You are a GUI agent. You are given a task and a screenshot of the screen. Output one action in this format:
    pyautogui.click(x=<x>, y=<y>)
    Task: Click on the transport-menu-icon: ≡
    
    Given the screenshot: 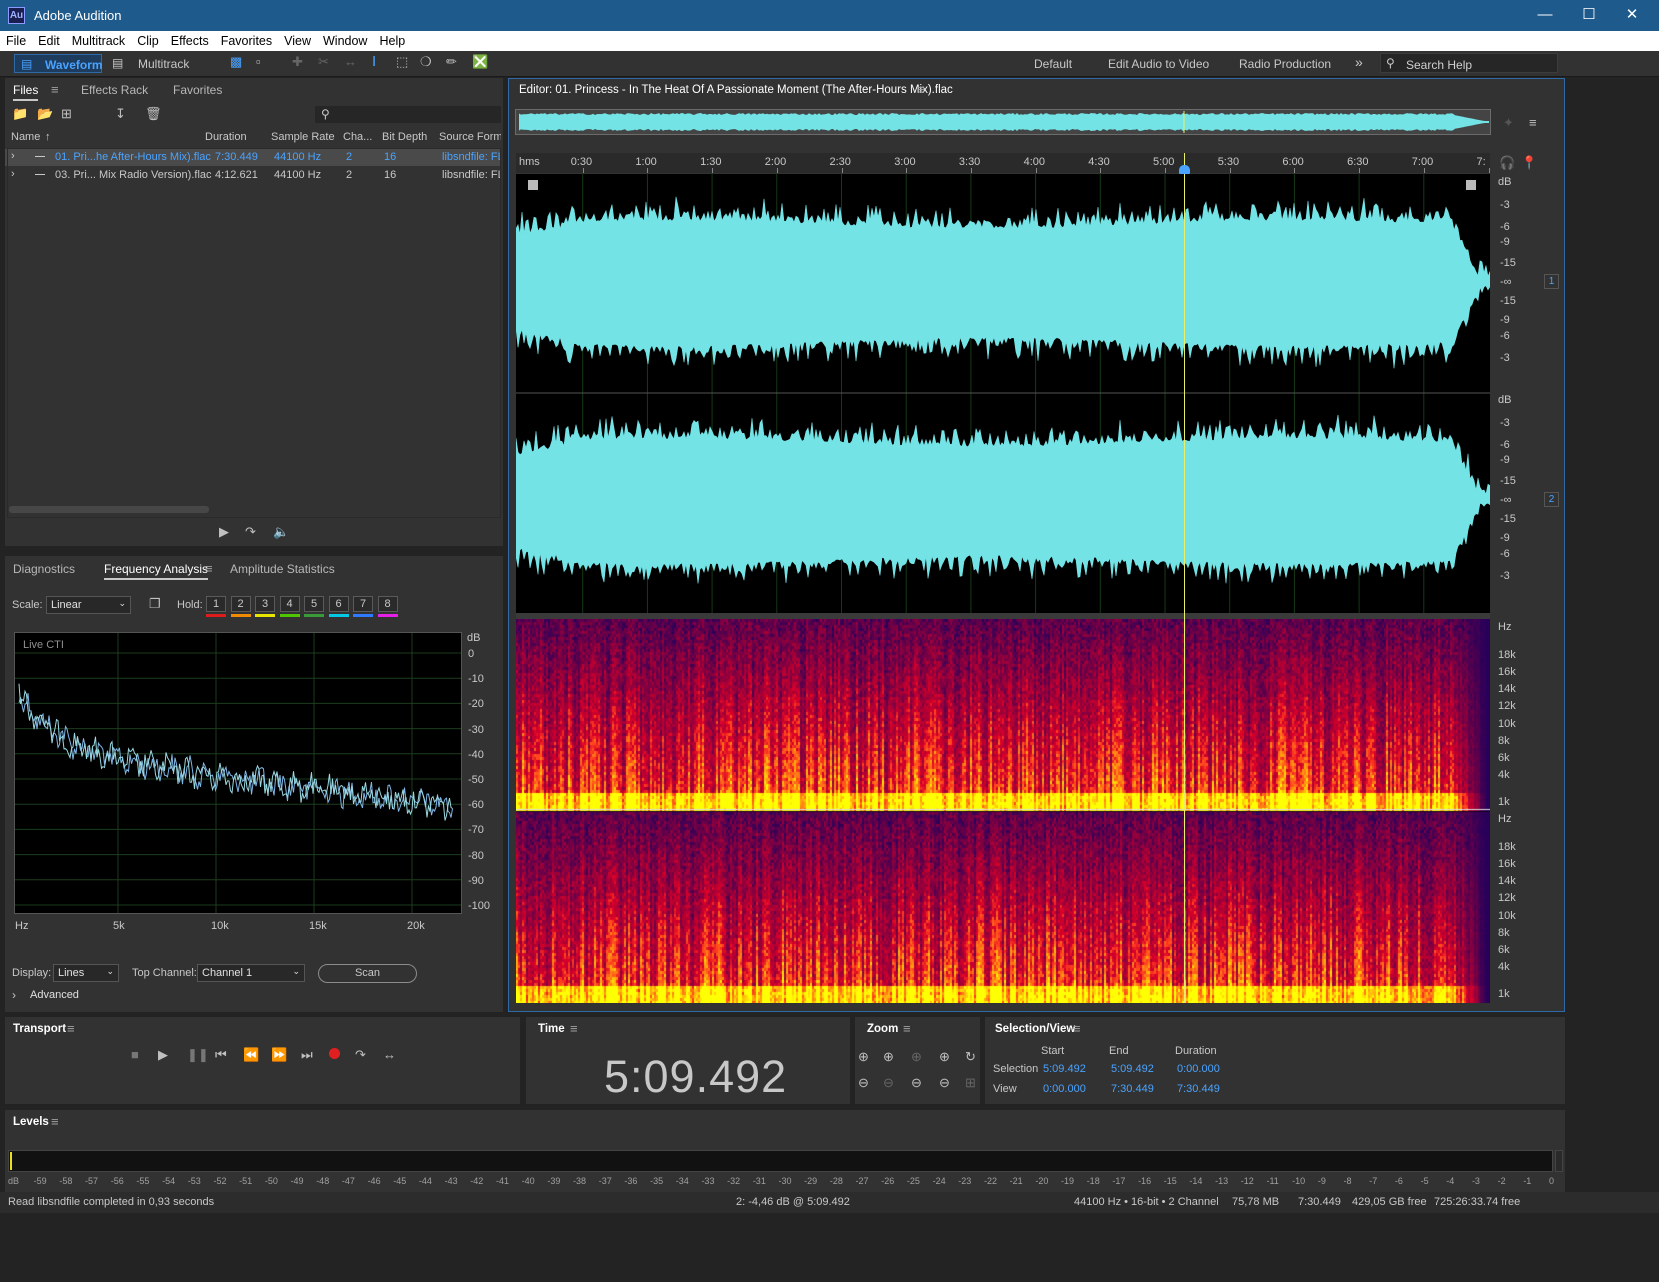 What is the action you would take?
    pyautogui.click(x=71, y=1028)
    